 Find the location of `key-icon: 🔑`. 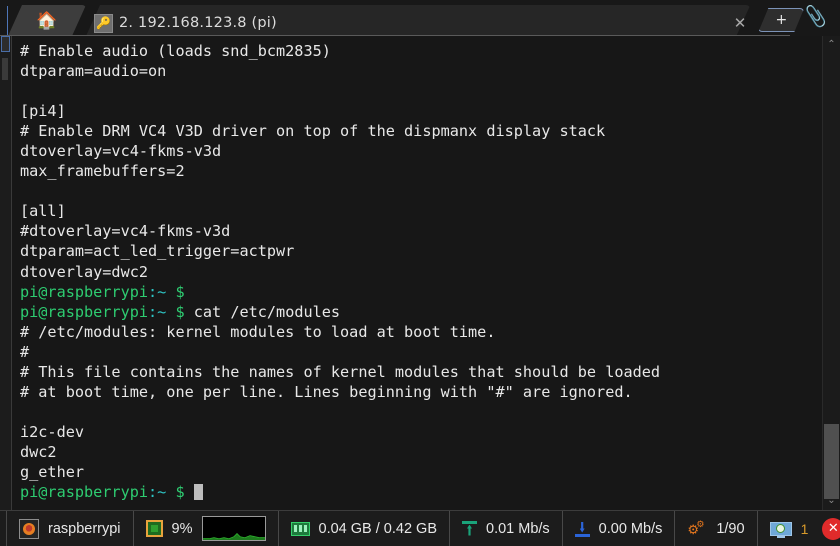

key-icon: 🔑 is located at coordinates (103, 23).